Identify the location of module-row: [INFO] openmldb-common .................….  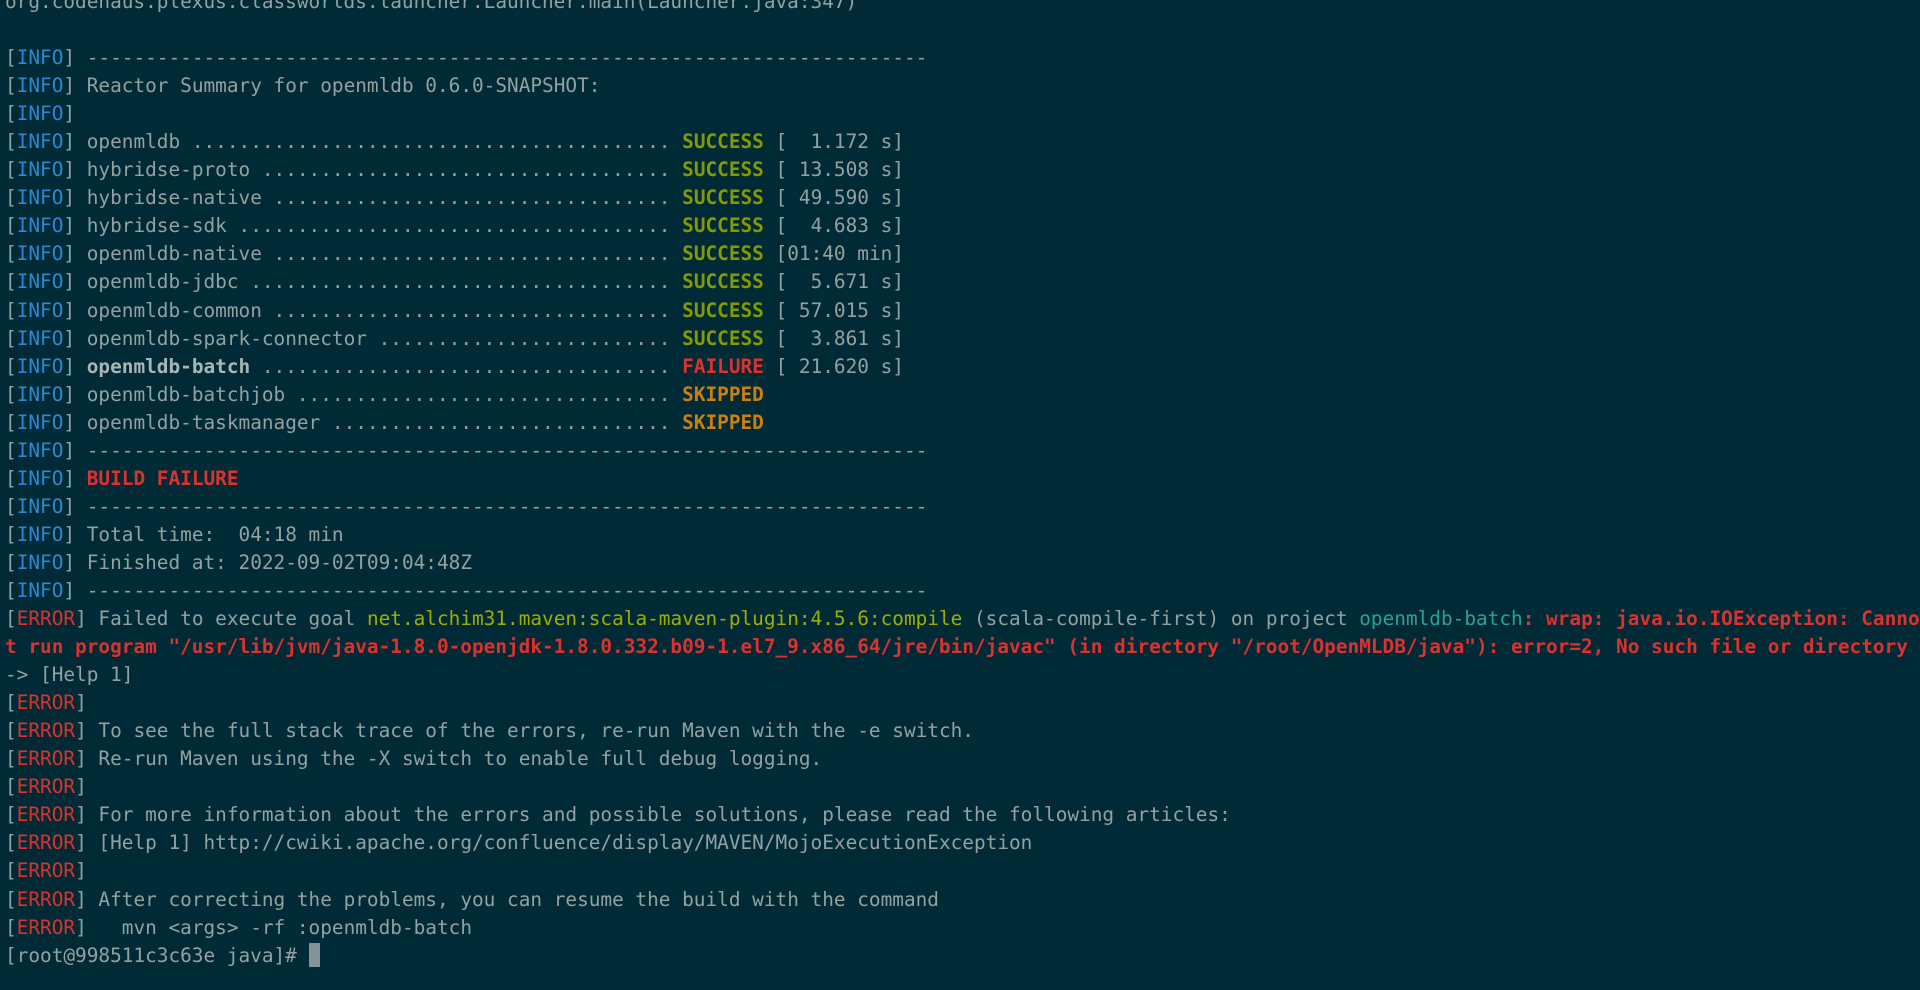
(454, 310).